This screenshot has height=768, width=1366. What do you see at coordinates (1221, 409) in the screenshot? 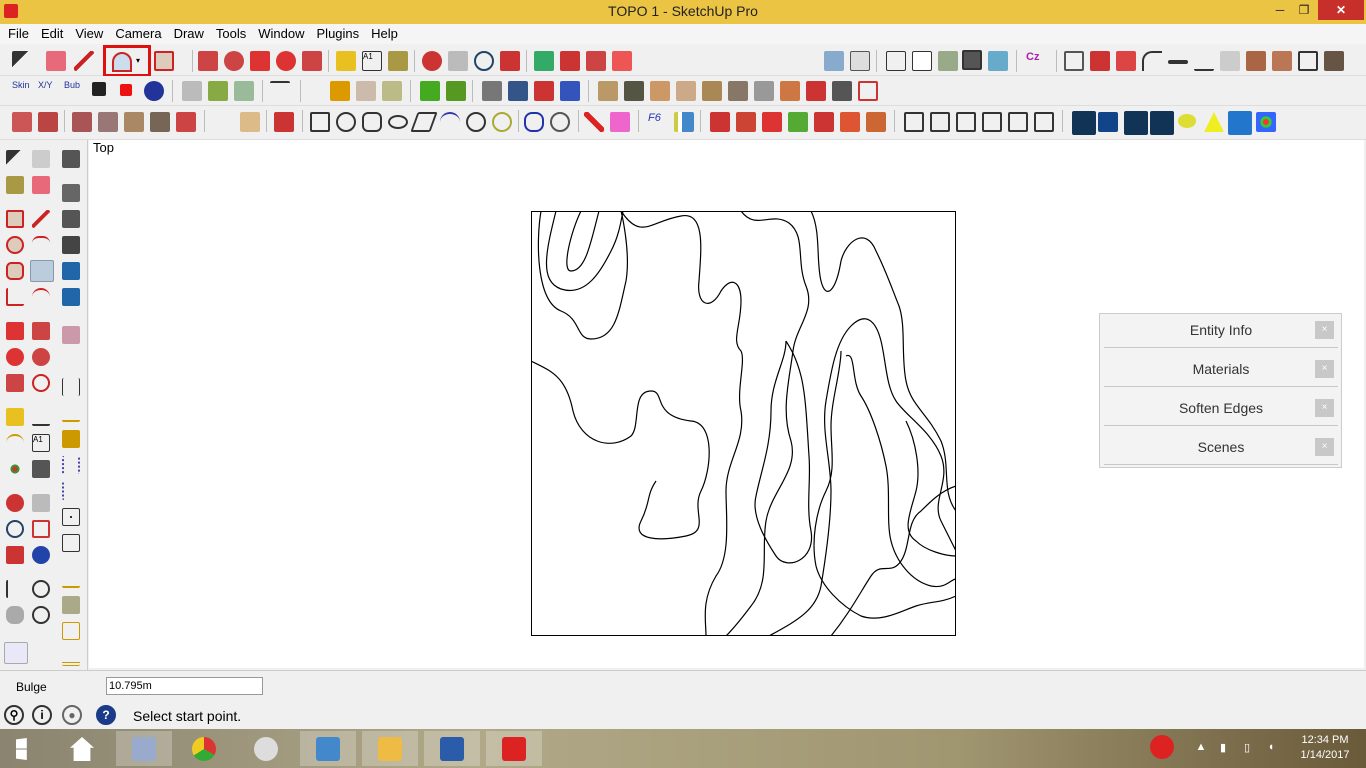
I see `tray-soften-edges: Soften Edges ×` at bounding box center [1221, 409].